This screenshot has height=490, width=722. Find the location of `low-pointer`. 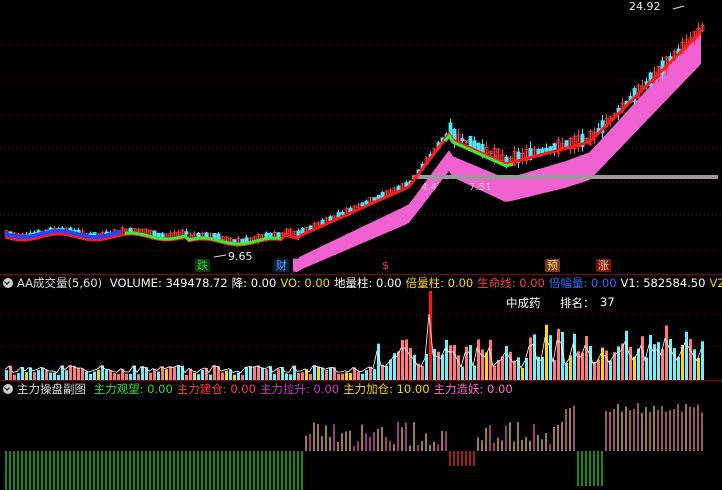

low-pointer is located at coordinates (220, 256).